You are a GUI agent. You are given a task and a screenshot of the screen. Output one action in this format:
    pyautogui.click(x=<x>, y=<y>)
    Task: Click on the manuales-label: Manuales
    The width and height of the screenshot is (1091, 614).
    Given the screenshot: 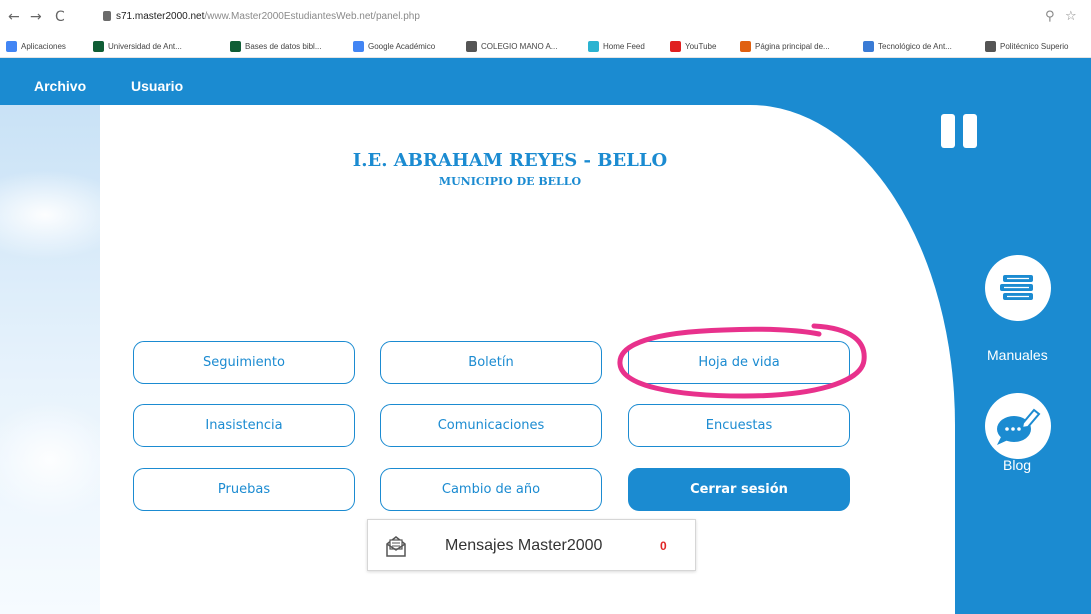 What is the action you would take?
    pyautogui.click(x=1017, y=355)
    